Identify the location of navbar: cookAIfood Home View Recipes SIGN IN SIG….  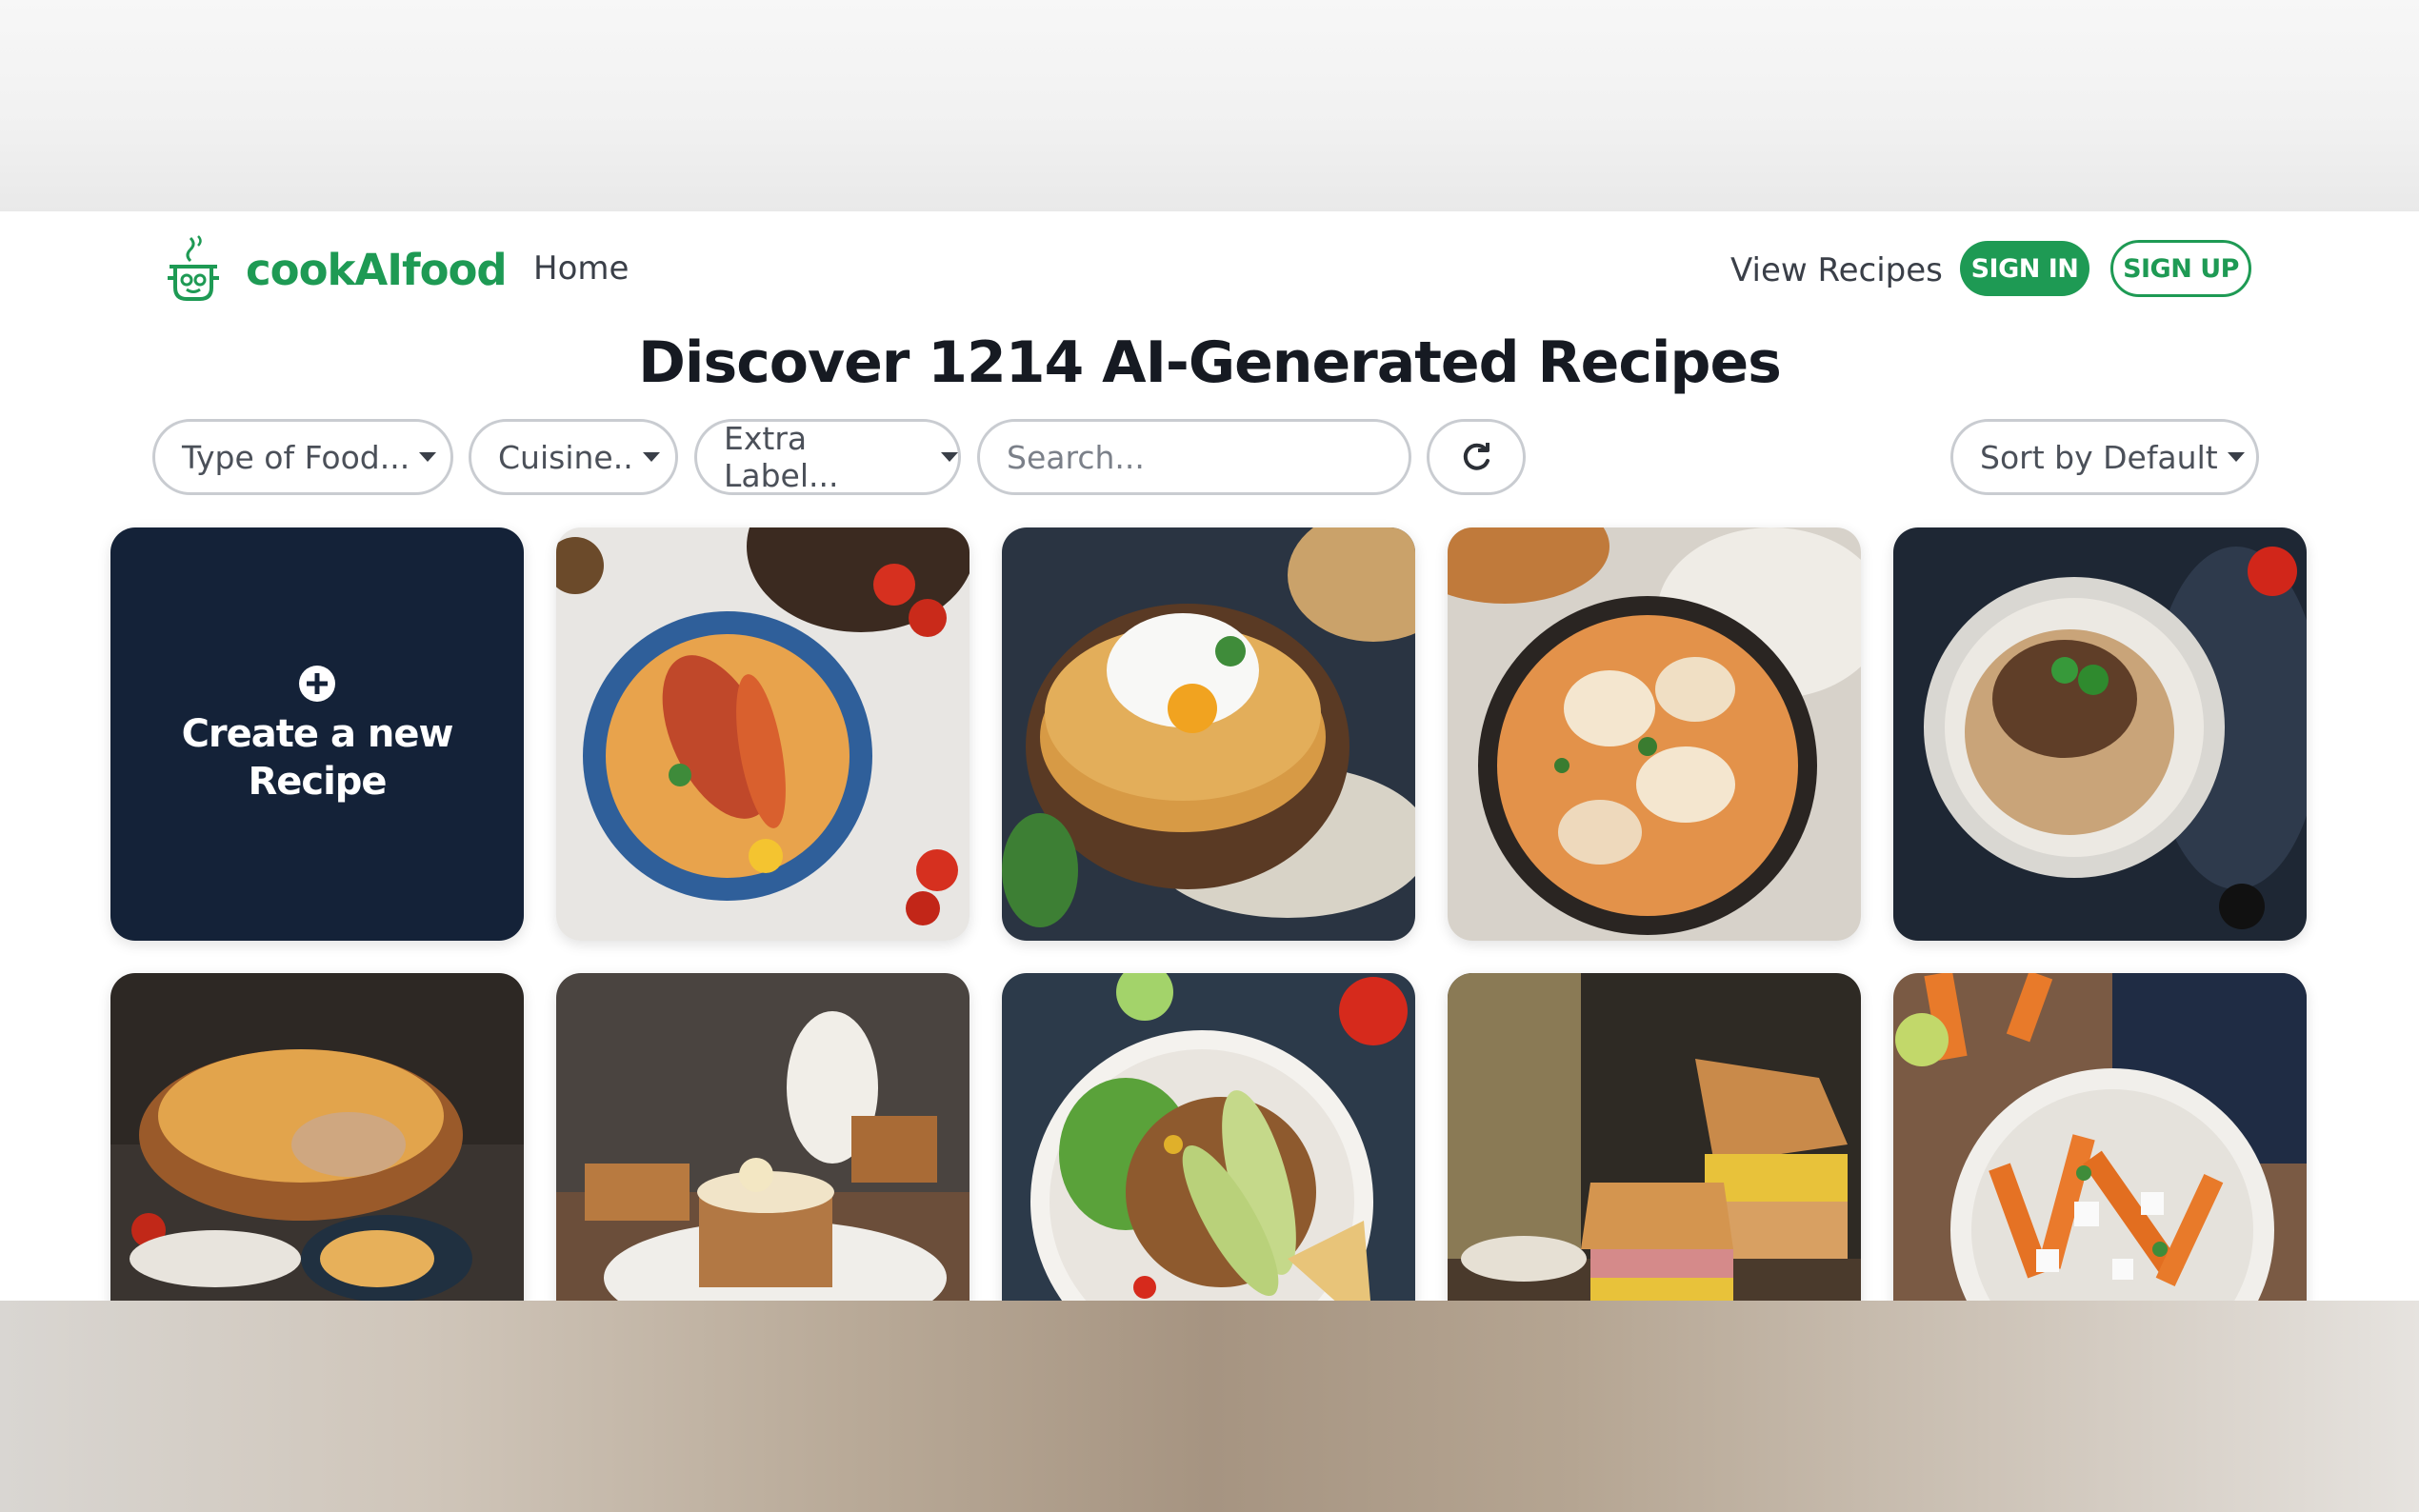
(1209, 268).